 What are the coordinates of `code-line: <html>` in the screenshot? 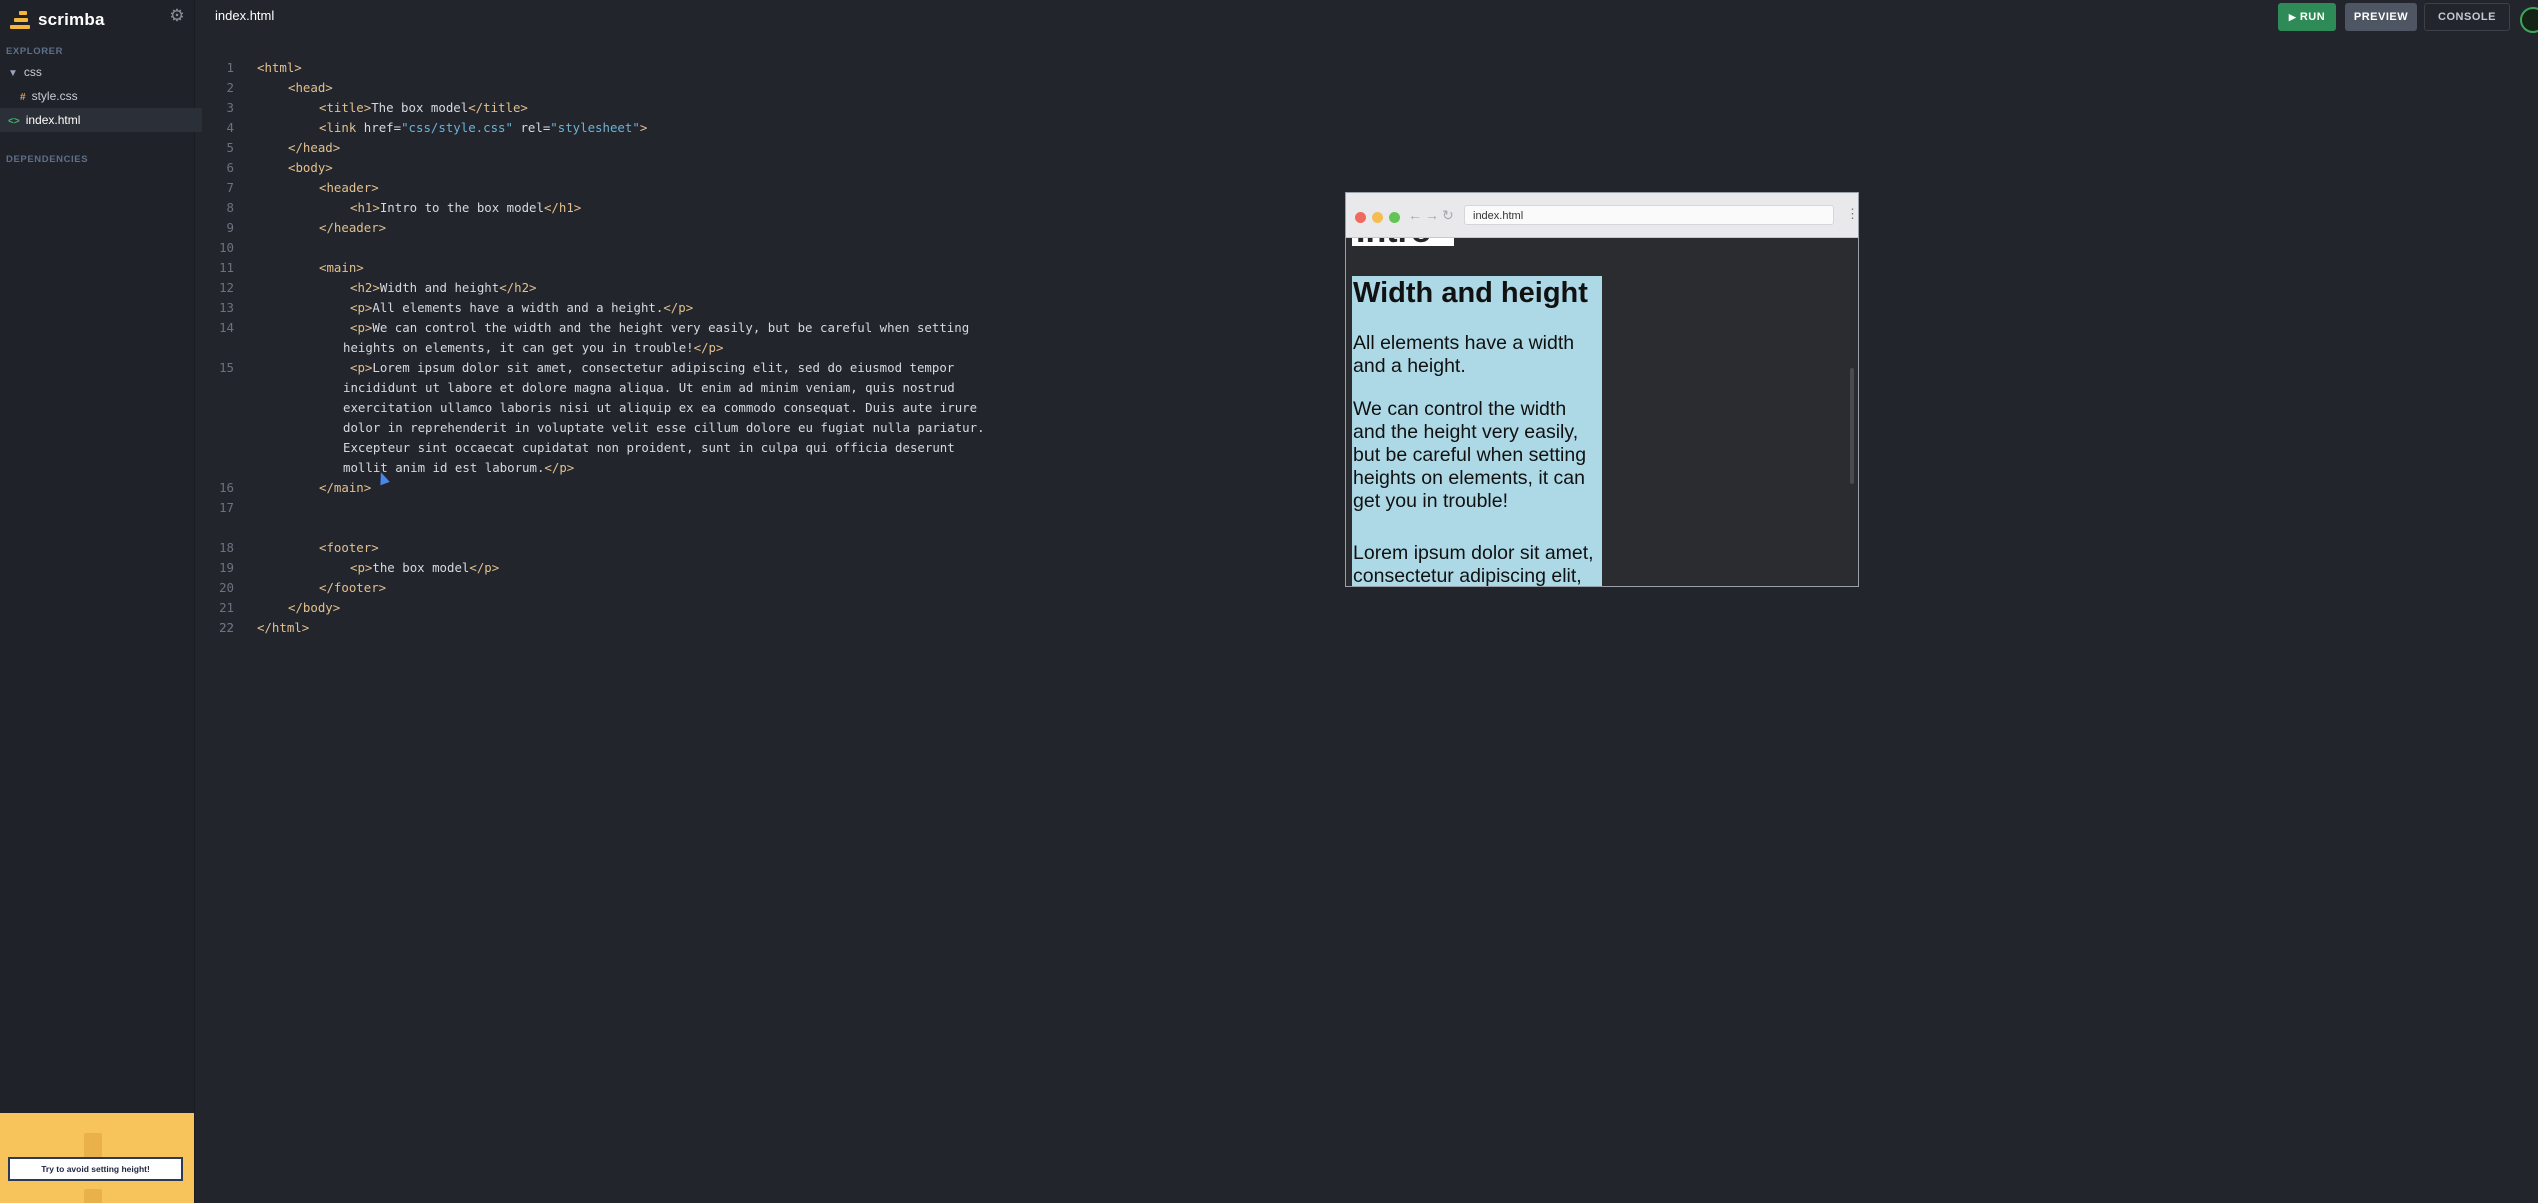 It's located at (279, 67).